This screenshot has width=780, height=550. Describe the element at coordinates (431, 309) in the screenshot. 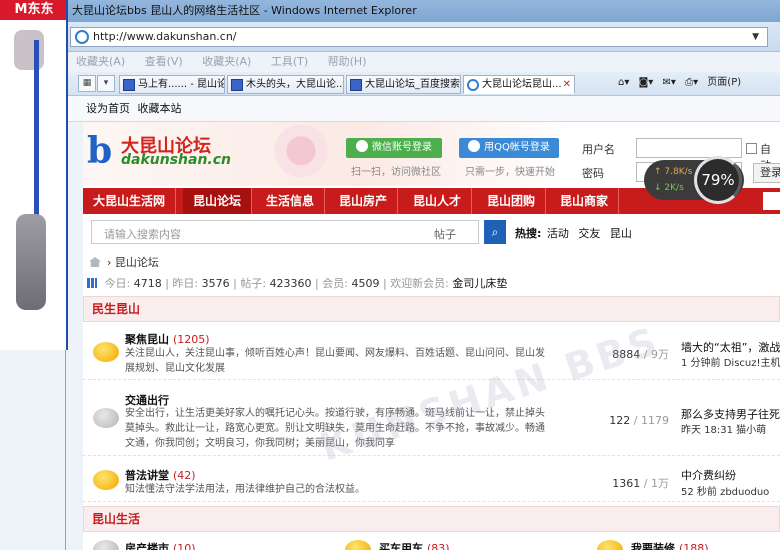

I see `category-header-minsheng: 民生昆山` at that location.